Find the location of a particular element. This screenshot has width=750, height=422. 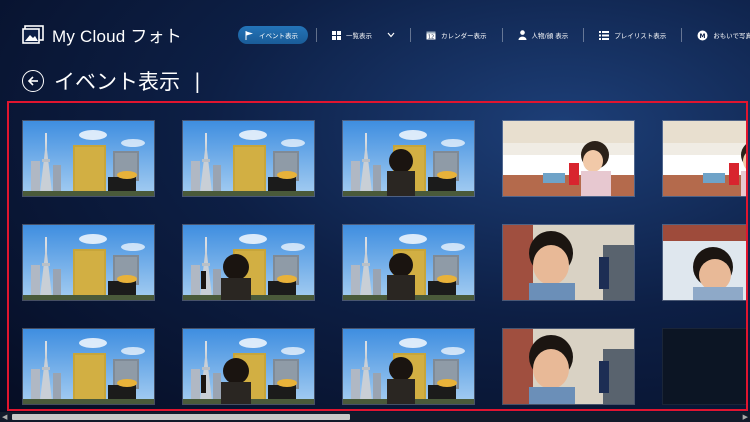

nav-memories-view: M おもいで写真館 is located at coordinates (720, 35).